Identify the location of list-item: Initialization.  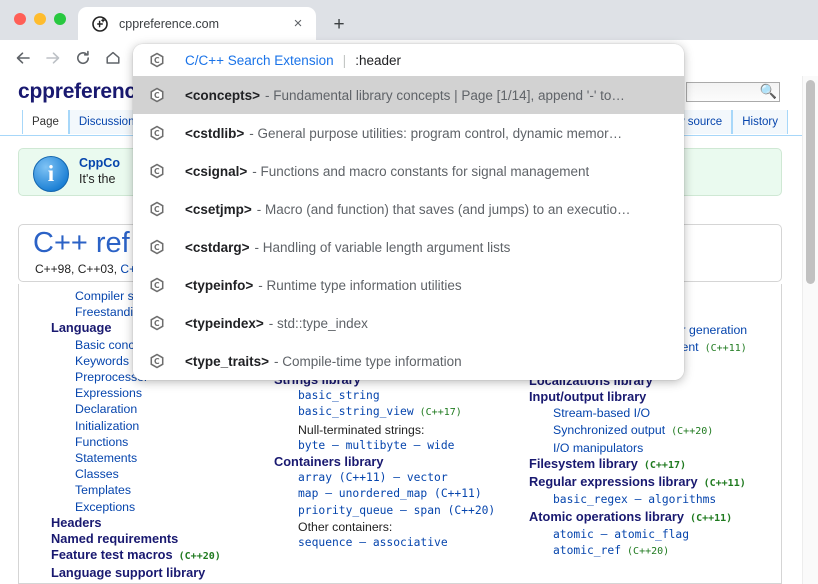
(157, 426).